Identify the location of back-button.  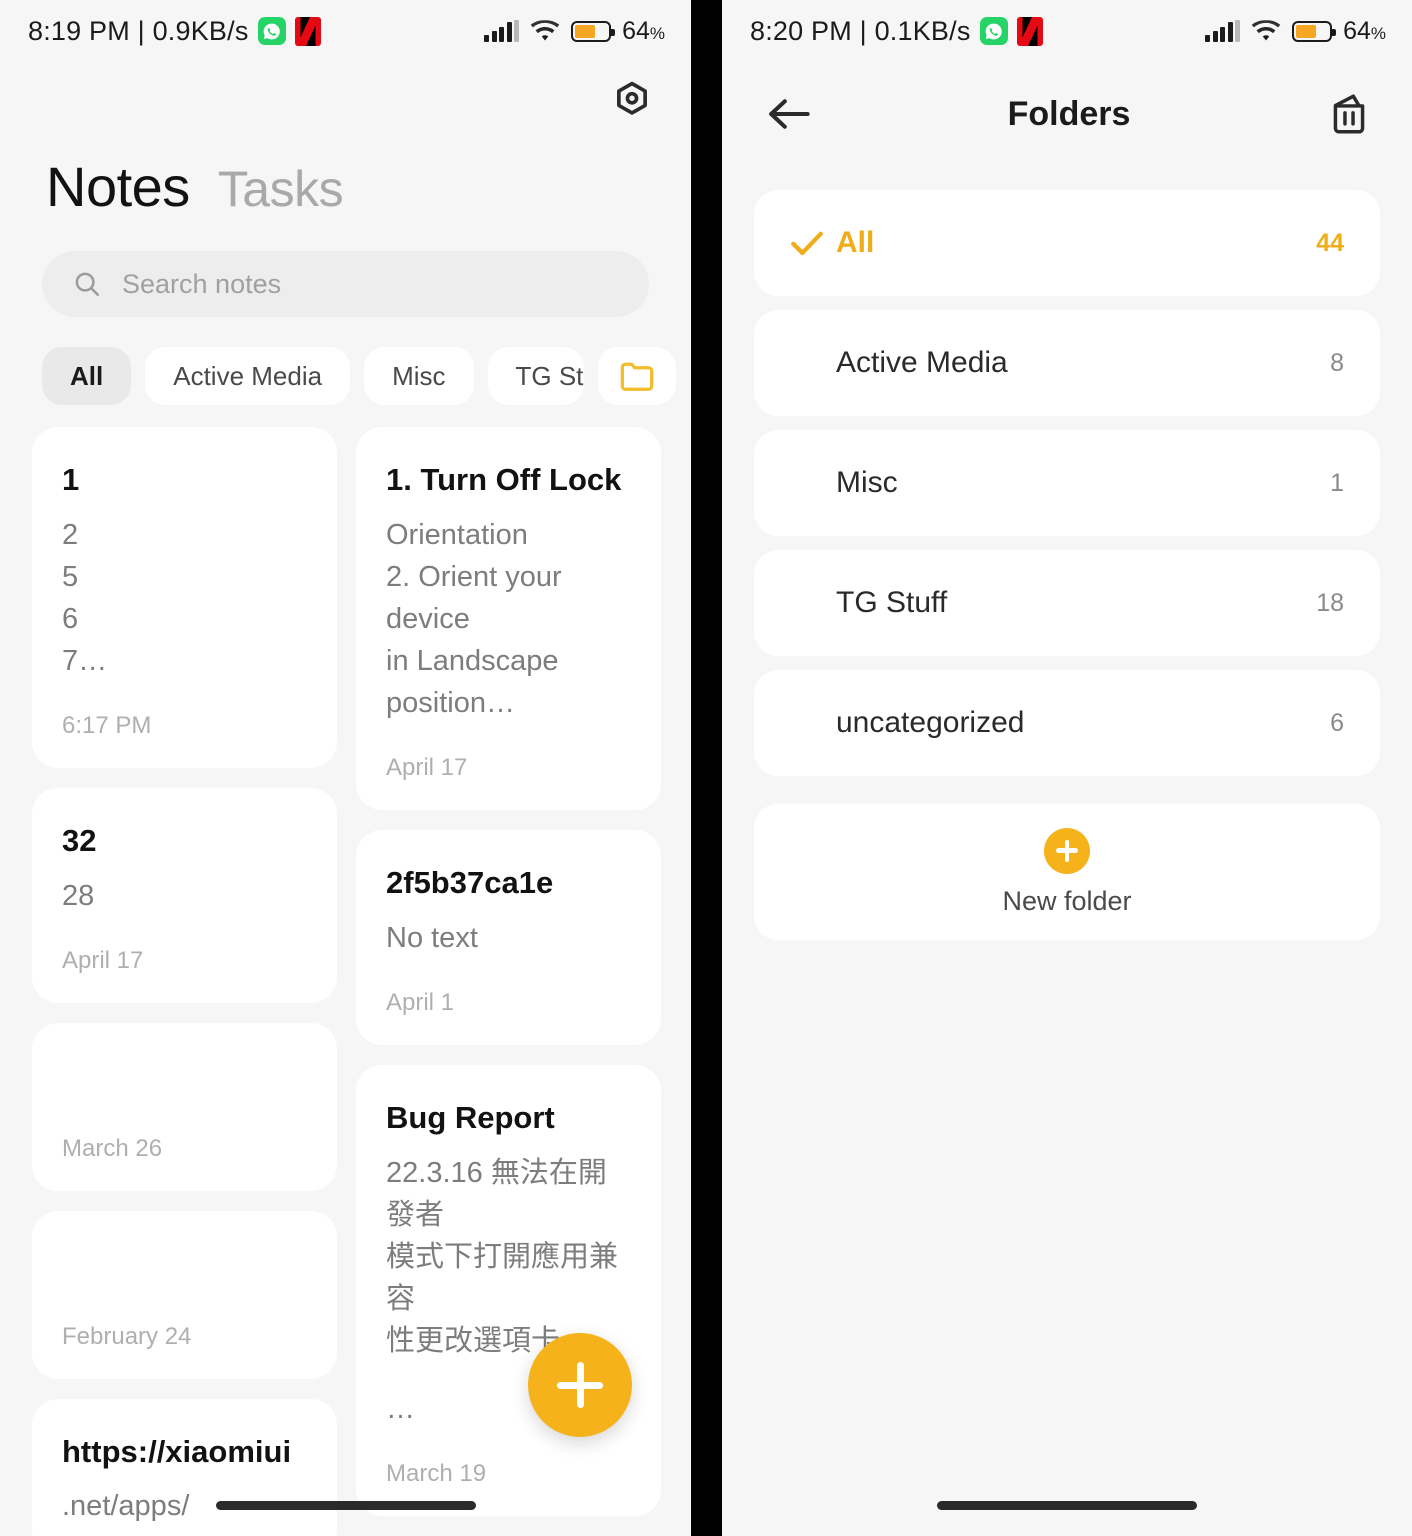
(789, 114).